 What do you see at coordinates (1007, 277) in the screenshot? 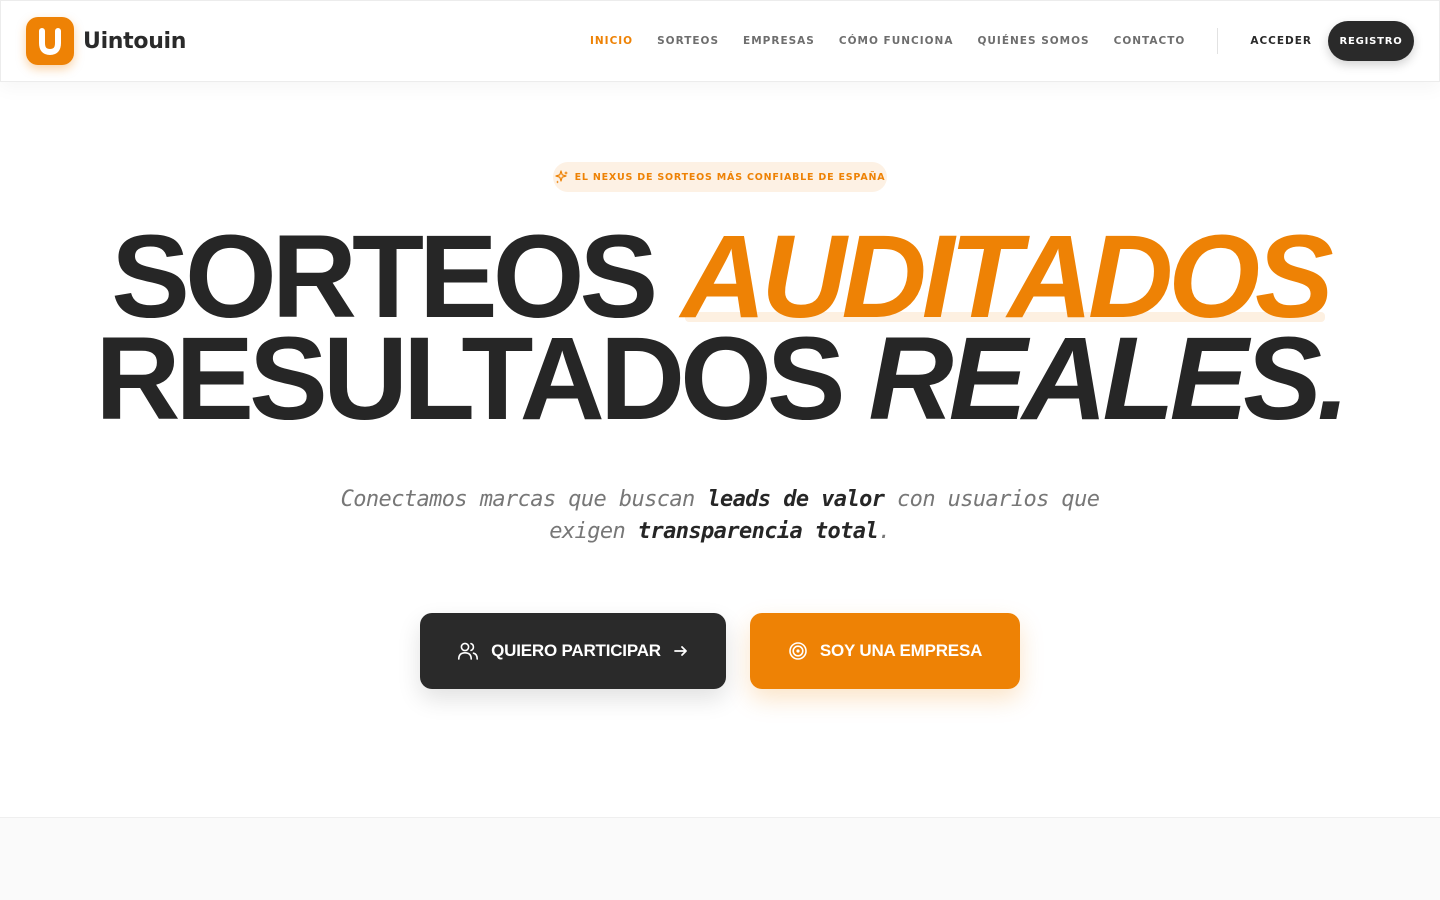
I see `headline-word-auditados: AUDITADOS` at bounding box center [1007, 277].